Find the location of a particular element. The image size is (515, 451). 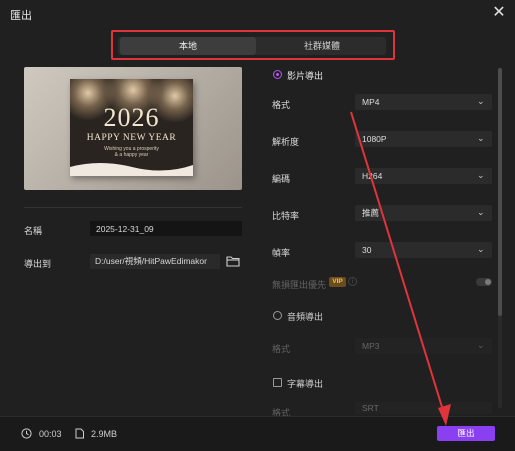

format-label: 格式 is located at coordinates (281, 105).